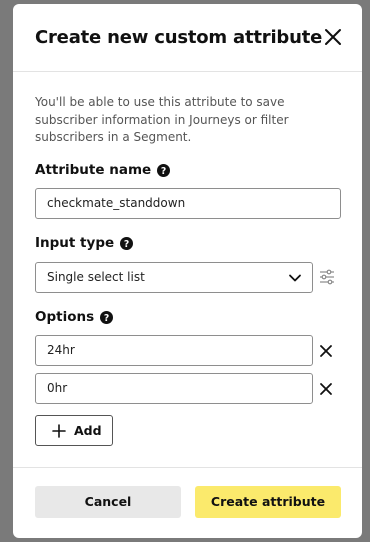 The image size is (370, 542). Describe the element at coordinates (65, 317) in the screenshot. I see `options-label: Options` at that location.